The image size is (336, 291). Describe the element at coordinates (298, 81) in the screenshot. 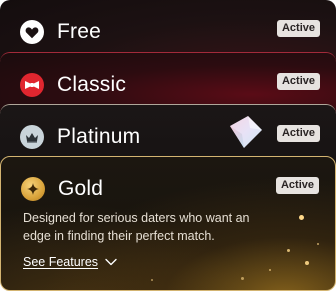

I see `status-badge-classic: Active` at that location.